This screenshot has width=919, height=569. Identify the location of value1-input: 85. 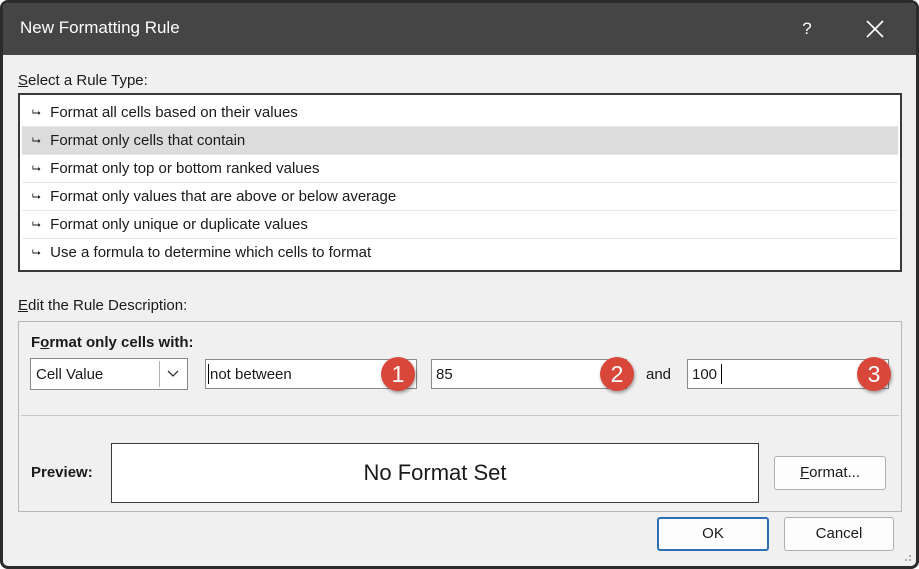
(529, 374).